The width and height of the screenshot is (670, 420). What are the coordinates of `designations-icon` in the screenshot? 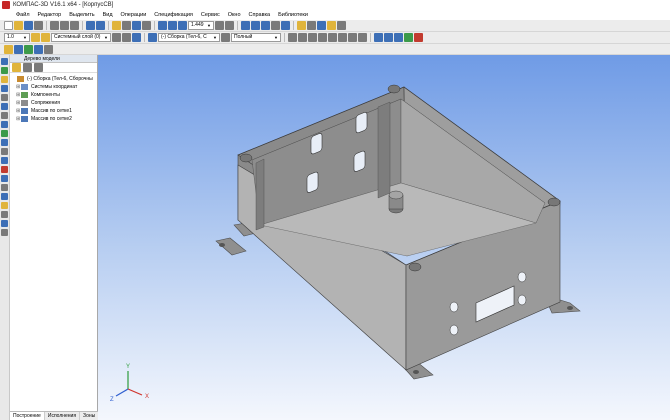 It's located at (4, 160).